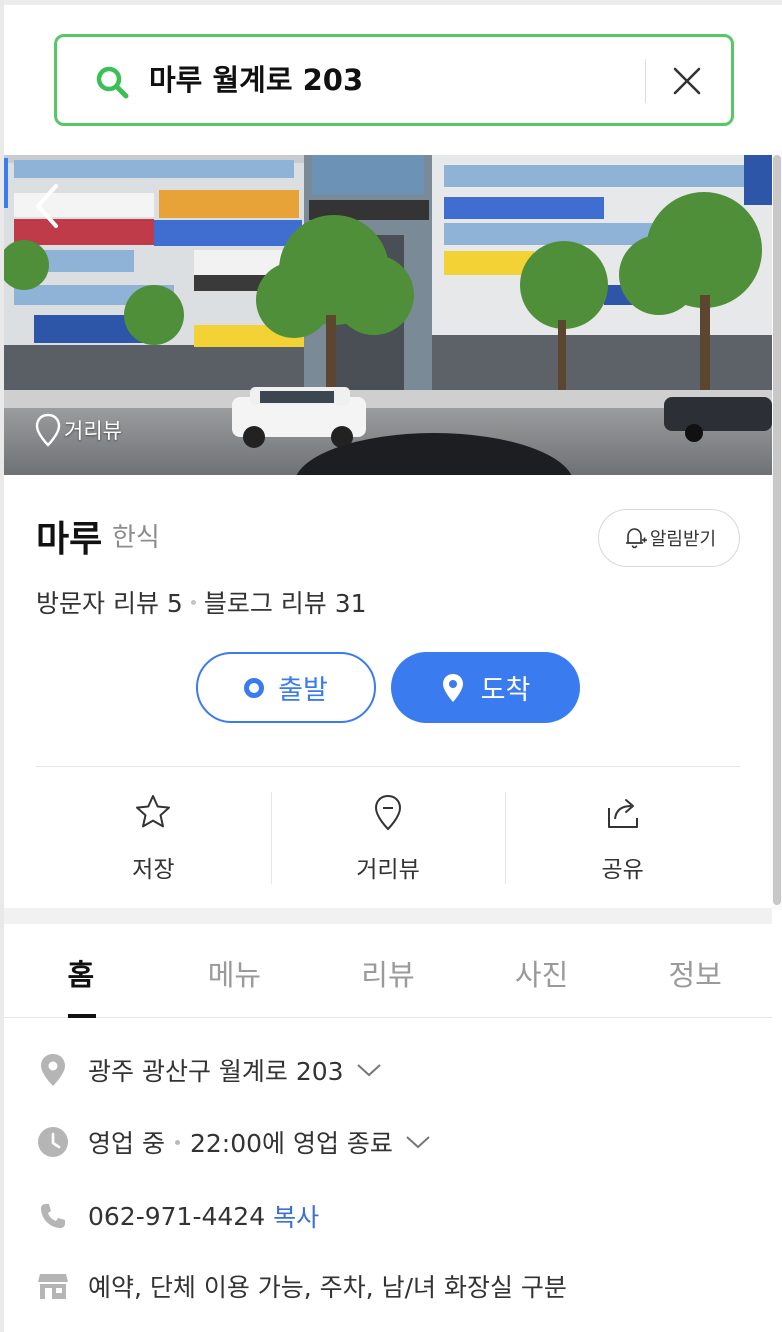 This screenshot has width=782, height=1332. I want to click on bell-plus-icon, so click(636, 538).